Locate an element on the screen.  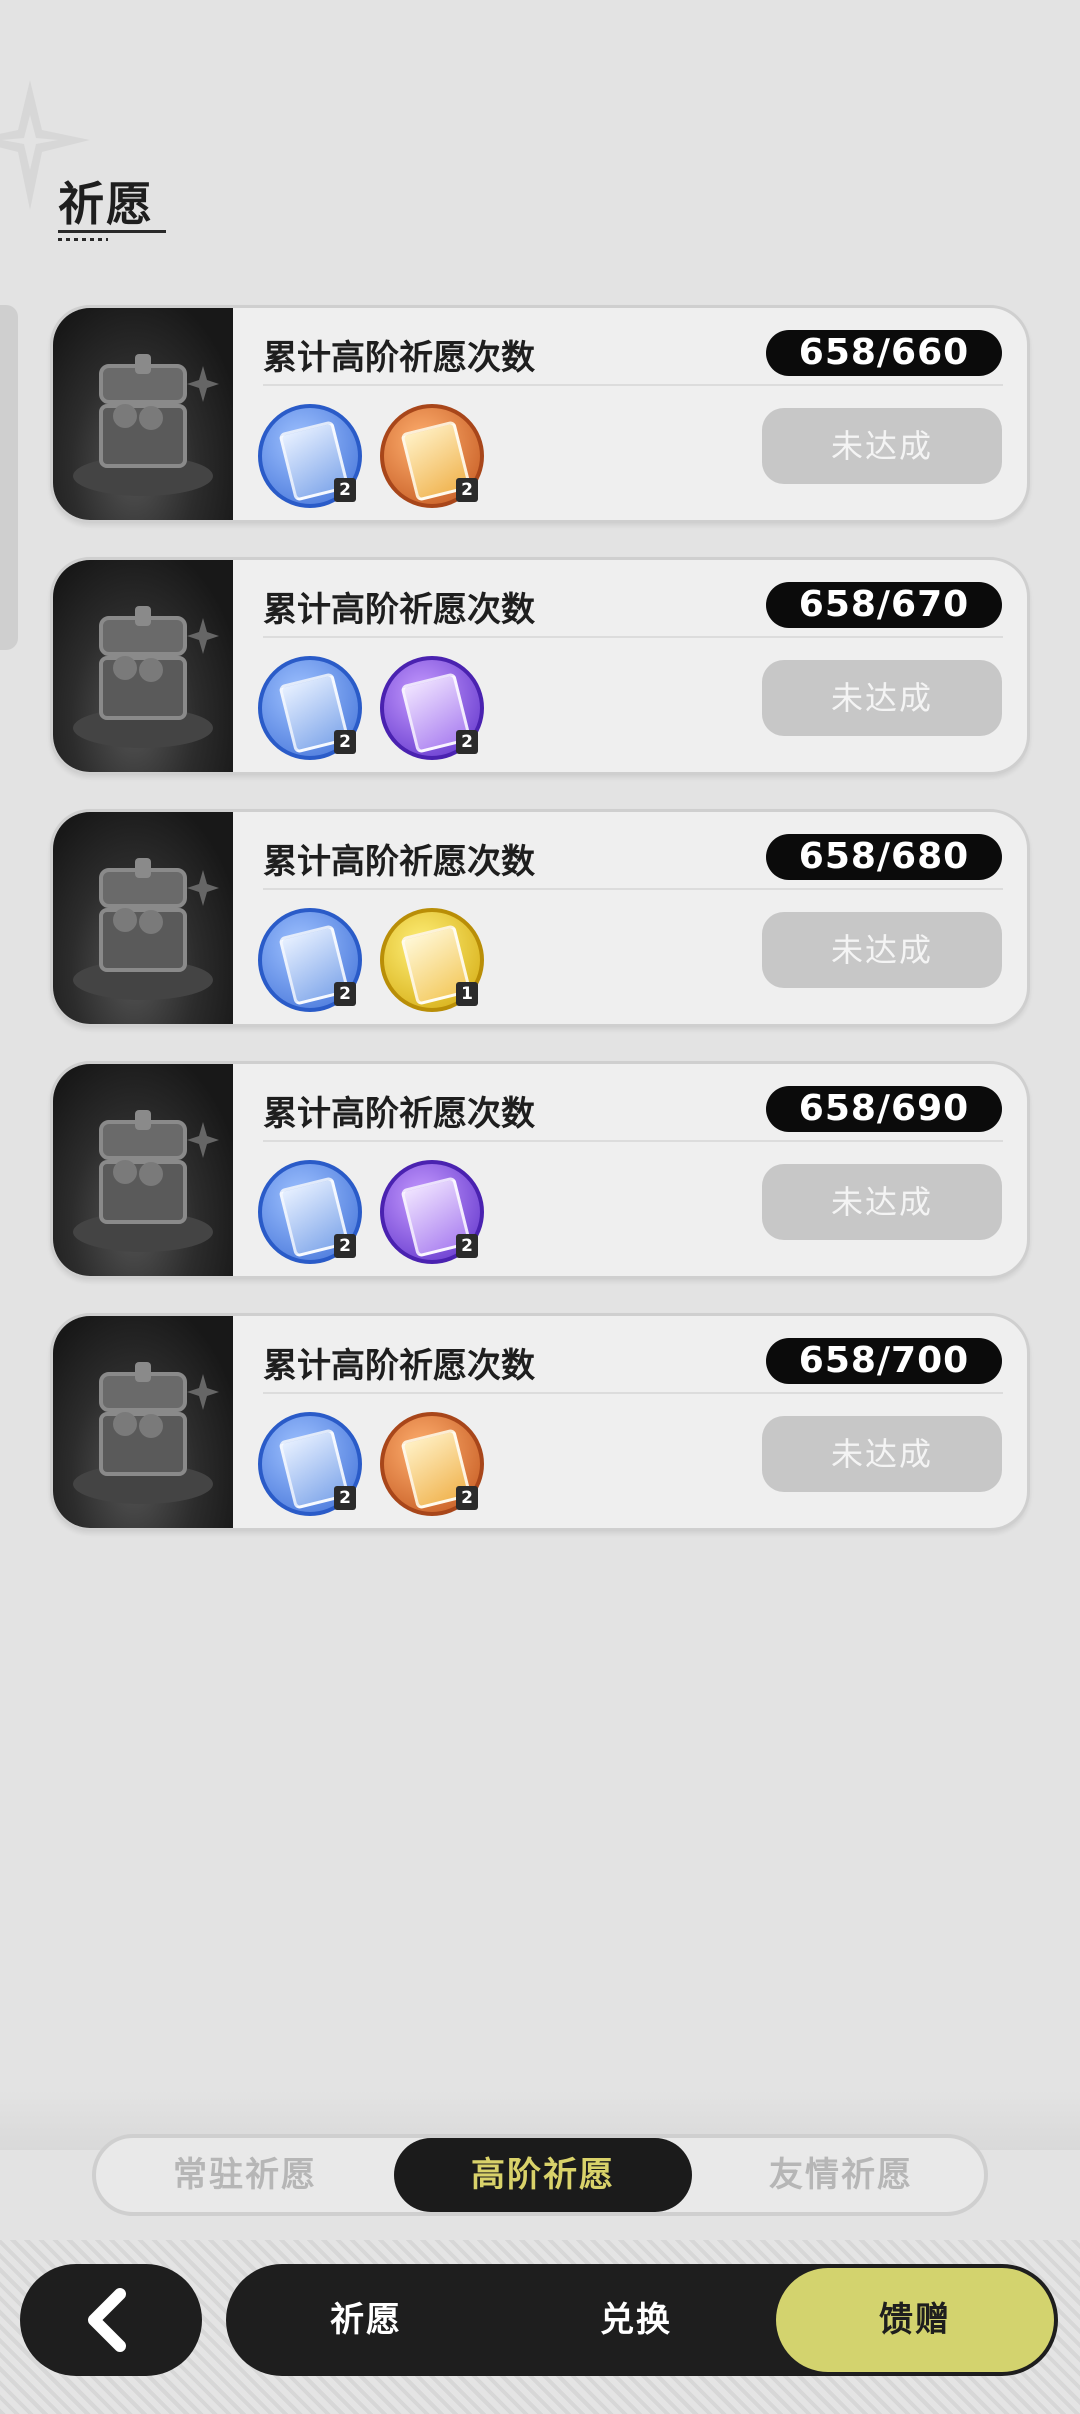
back-button is located at coordinates (111, 2320).